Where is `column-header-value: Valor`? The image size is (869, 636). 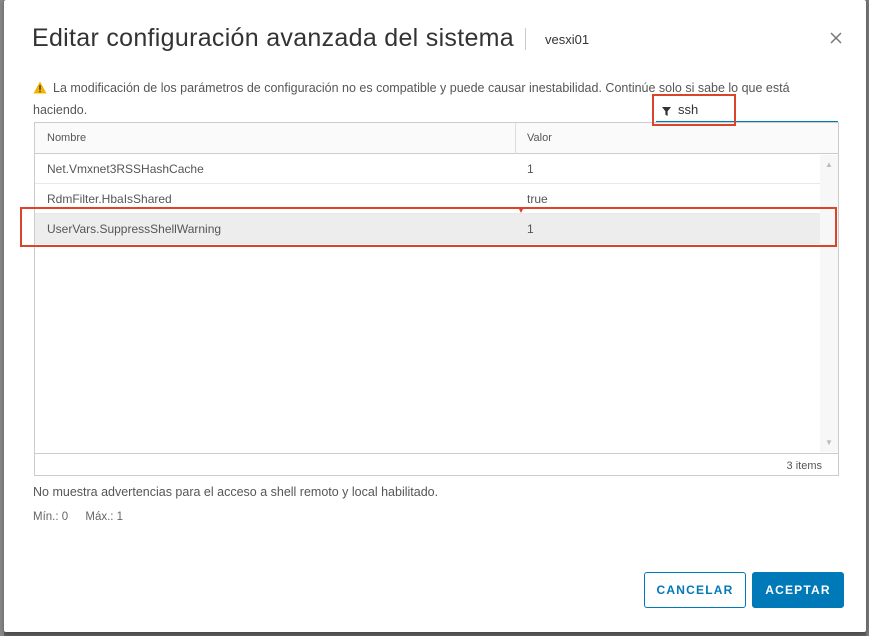 column-header-value: Valor is located at coordinates (539, 138).